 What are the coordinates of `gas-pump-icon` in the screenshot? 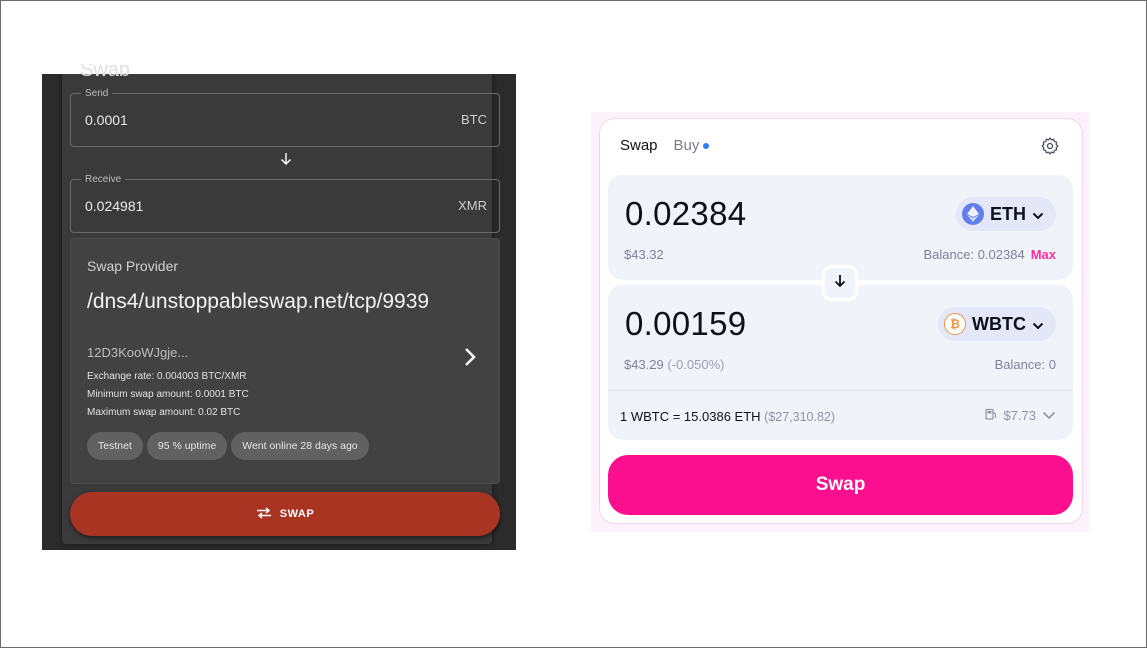 It's located at (991, 415).